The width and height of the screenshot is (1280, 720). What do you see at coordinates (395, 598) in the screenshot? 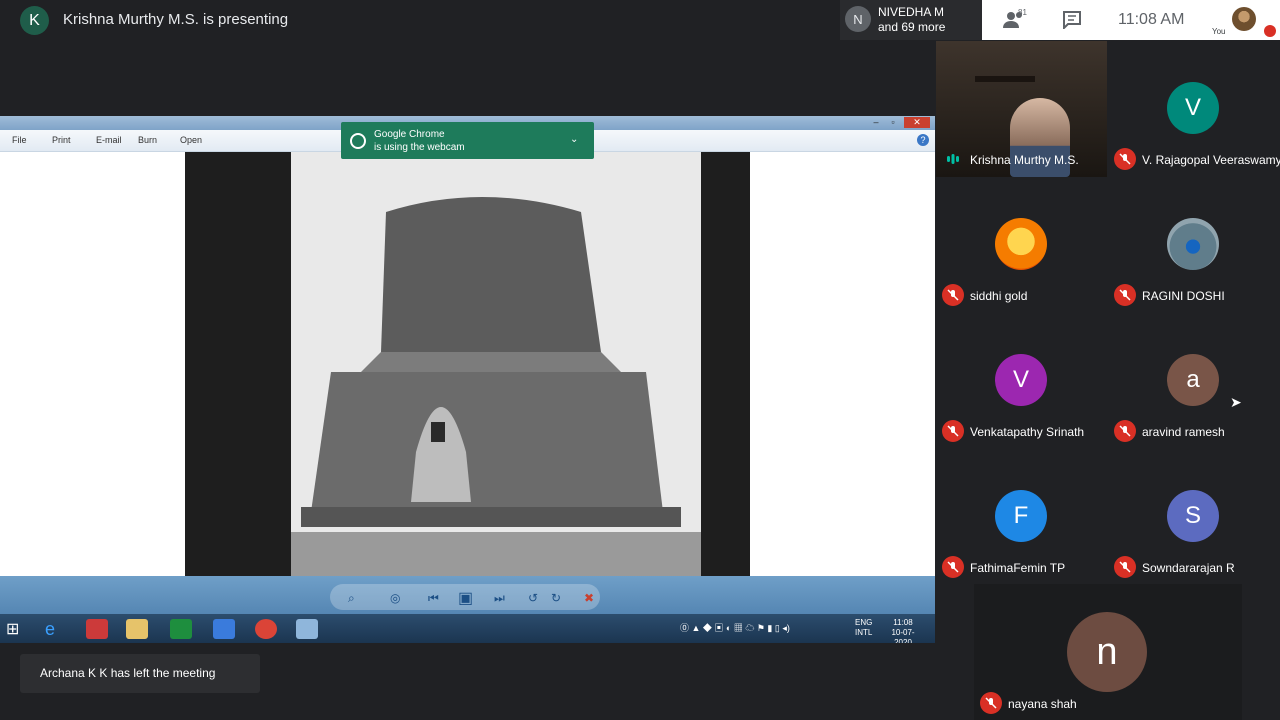
I see `fit-icon: ◎` at bounding box center [395, 598].